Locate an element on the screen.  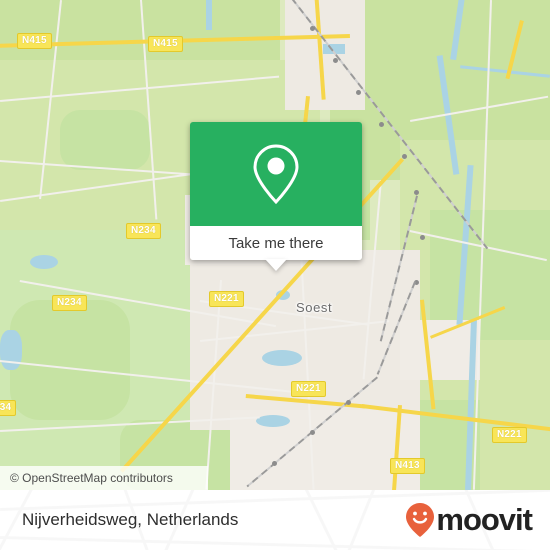
road-shield-n413: N413 is located at coordinates (407, 466).